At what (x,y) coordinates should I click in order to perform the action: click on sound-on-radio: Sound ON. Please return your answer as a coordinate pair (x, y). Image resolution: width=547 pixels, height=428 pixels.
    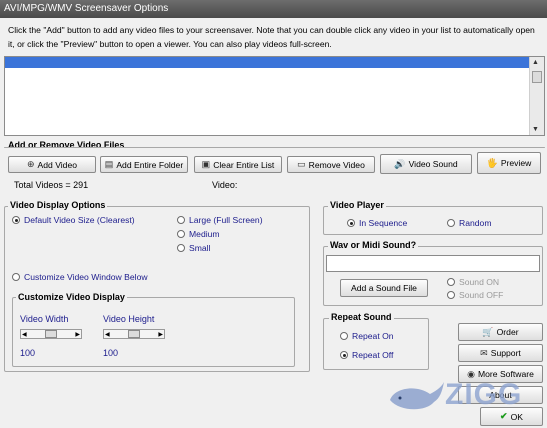
    Looking at the image, I should click on (473, 282).